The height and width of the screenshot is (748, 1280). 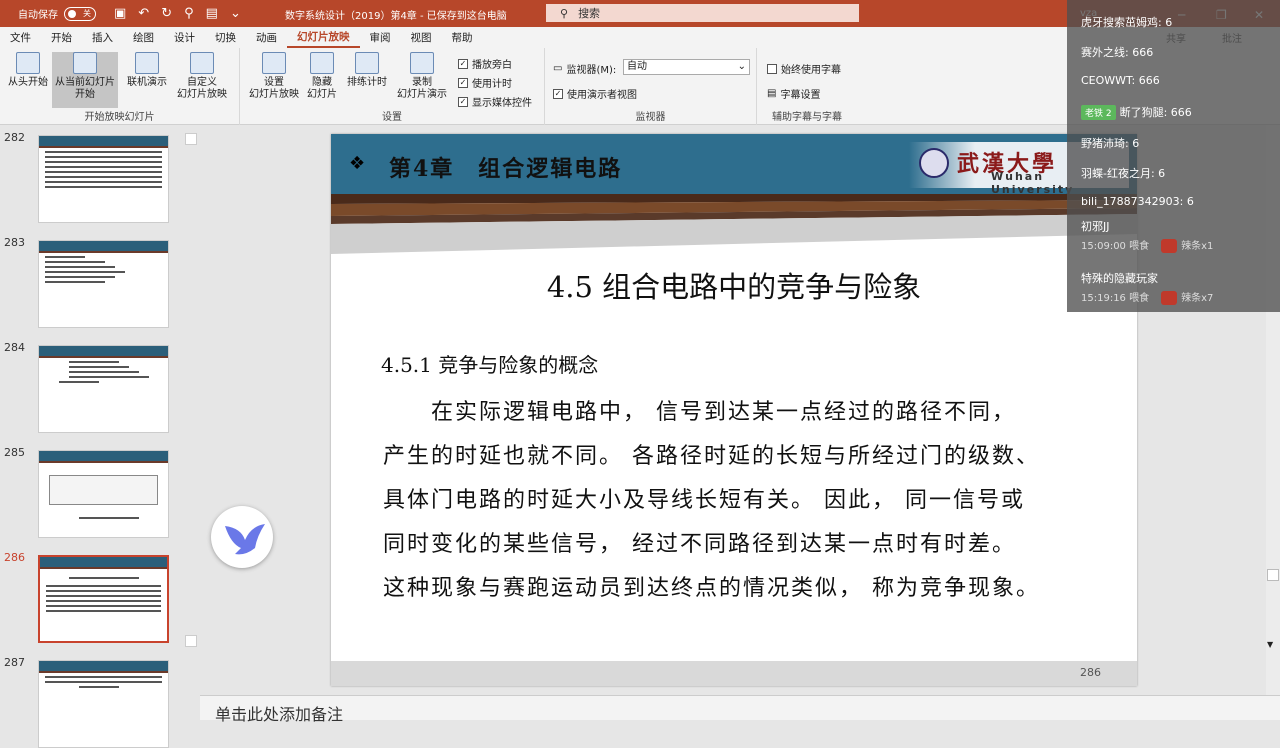 I want to click on tab-home: 开始, so click(x=61, y=37).